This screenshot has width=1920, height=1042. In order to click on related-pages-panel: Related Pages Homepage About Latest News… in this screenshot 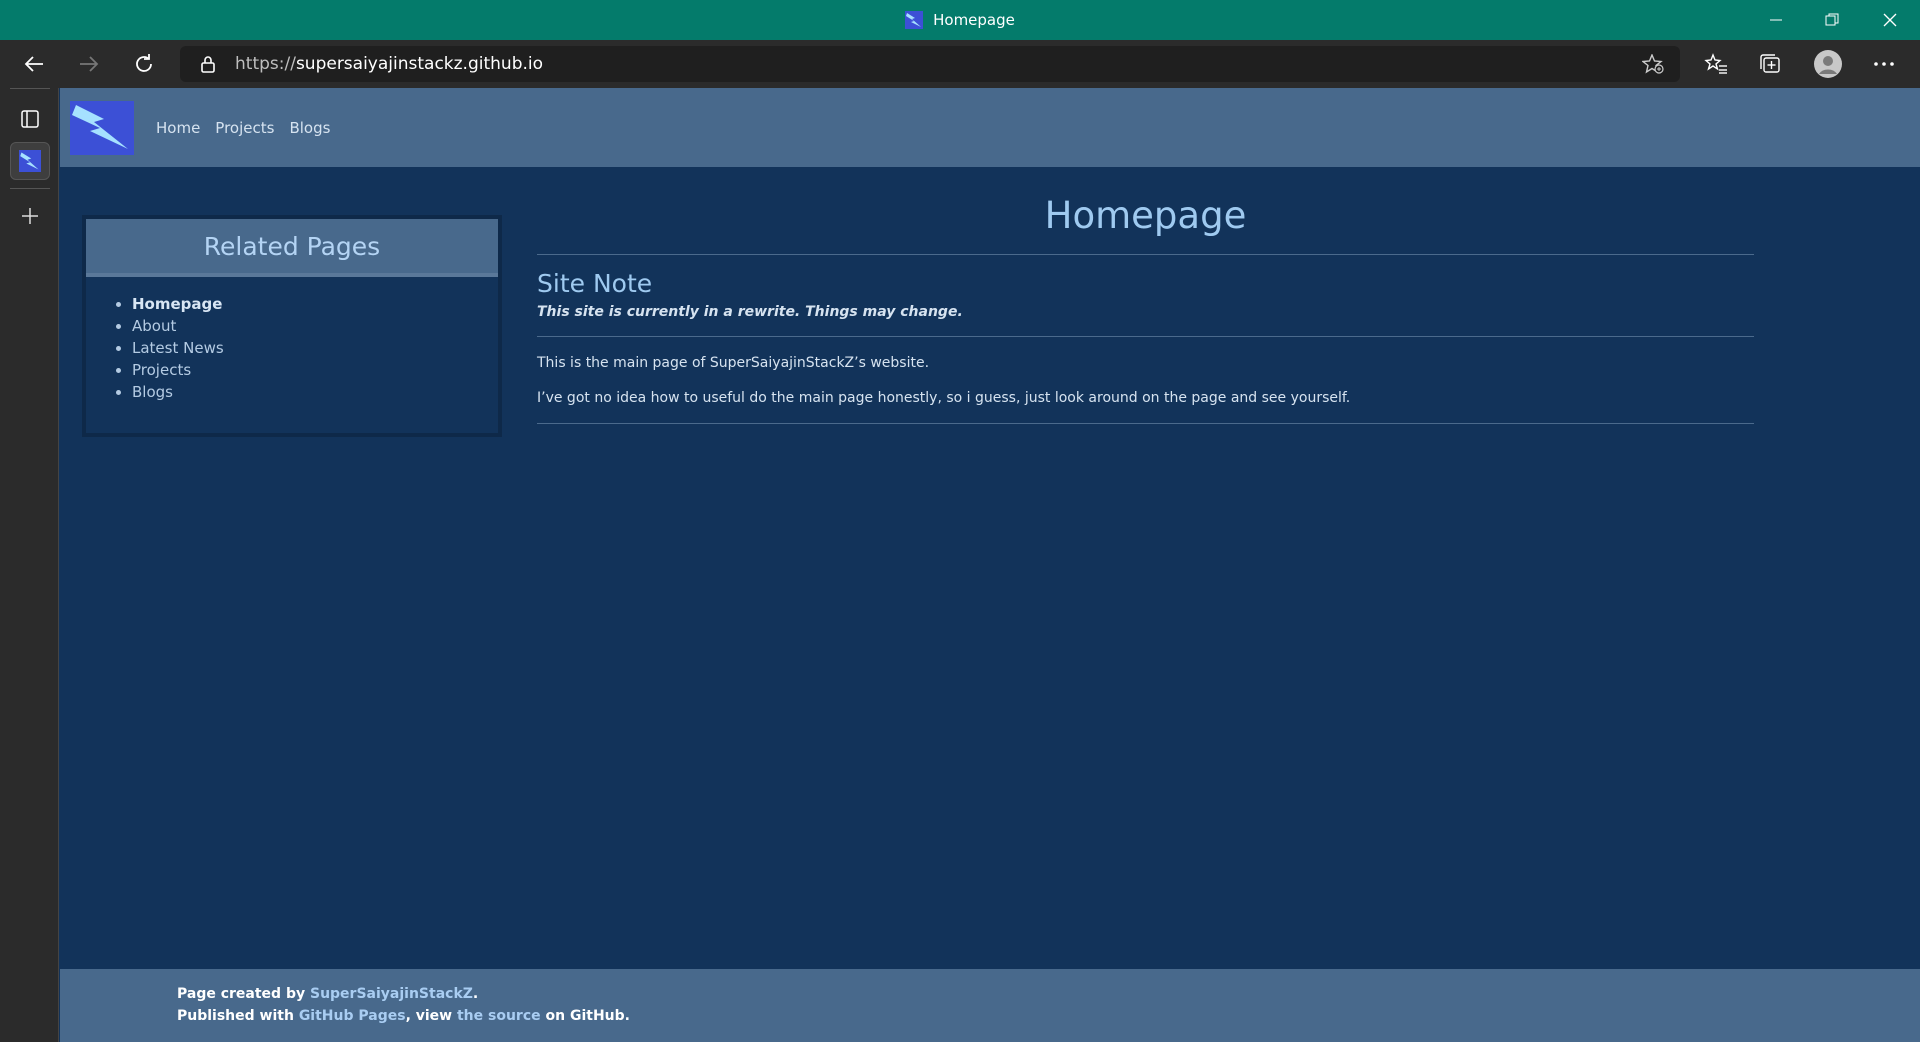, I will do `click(292, 326)`.